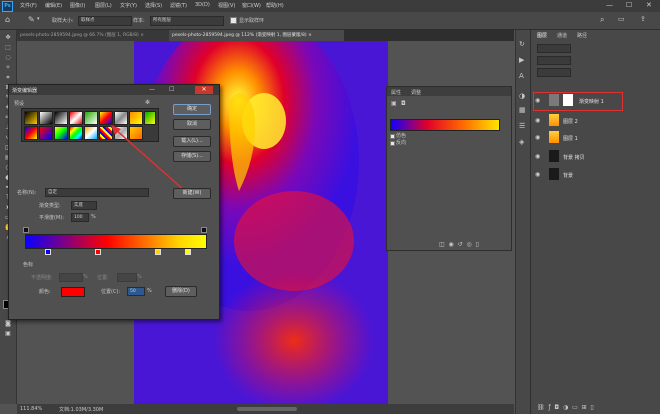  Describe the element at coordinates (595, 101) in the screenshot. I see `layer-row-gradient-map: ◉ 渐变映射 1` at that location.